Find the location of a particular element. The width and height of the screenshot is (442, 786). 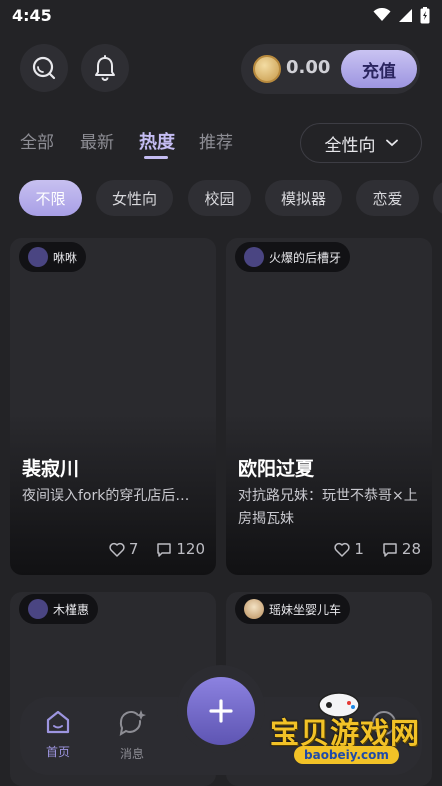

bell-icon is located at coordinates (105, 68).